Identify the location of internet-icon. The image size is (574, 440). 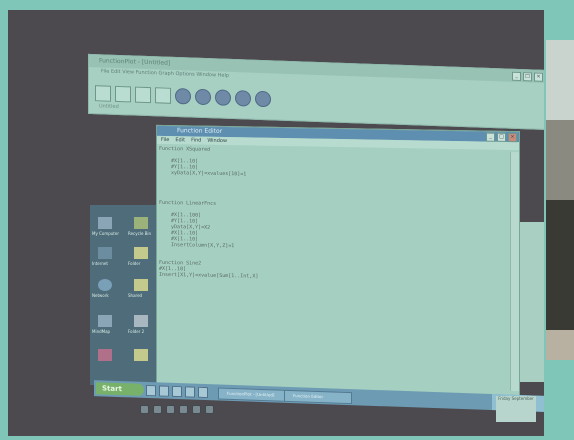
(105, 253).